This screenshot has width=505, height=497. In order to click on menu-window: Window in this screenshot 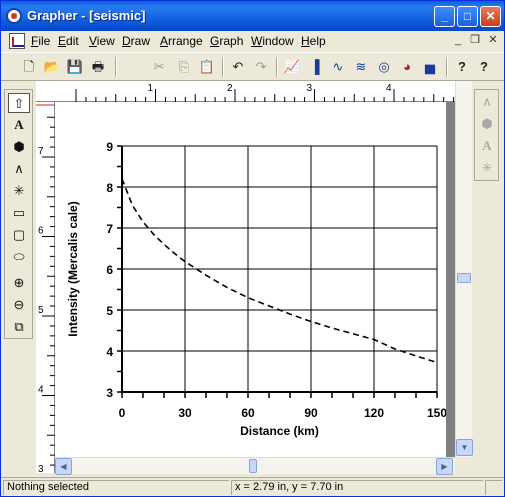, I will do `click(272, 41)`.